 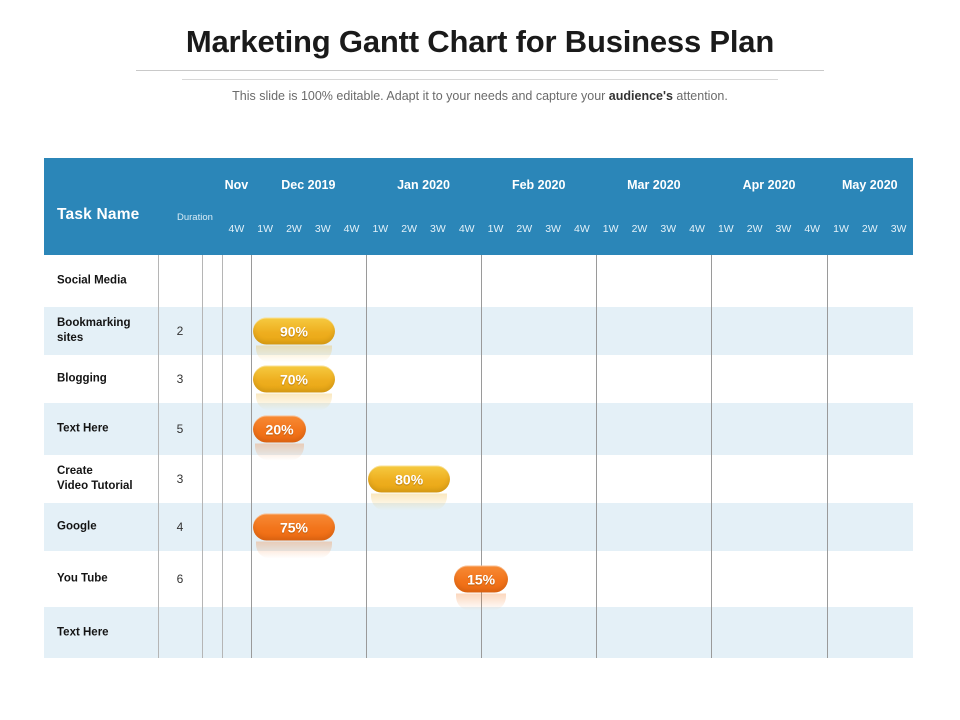 I want to click on week-label-dec-4w: 4W, so click(x=351, y=229).